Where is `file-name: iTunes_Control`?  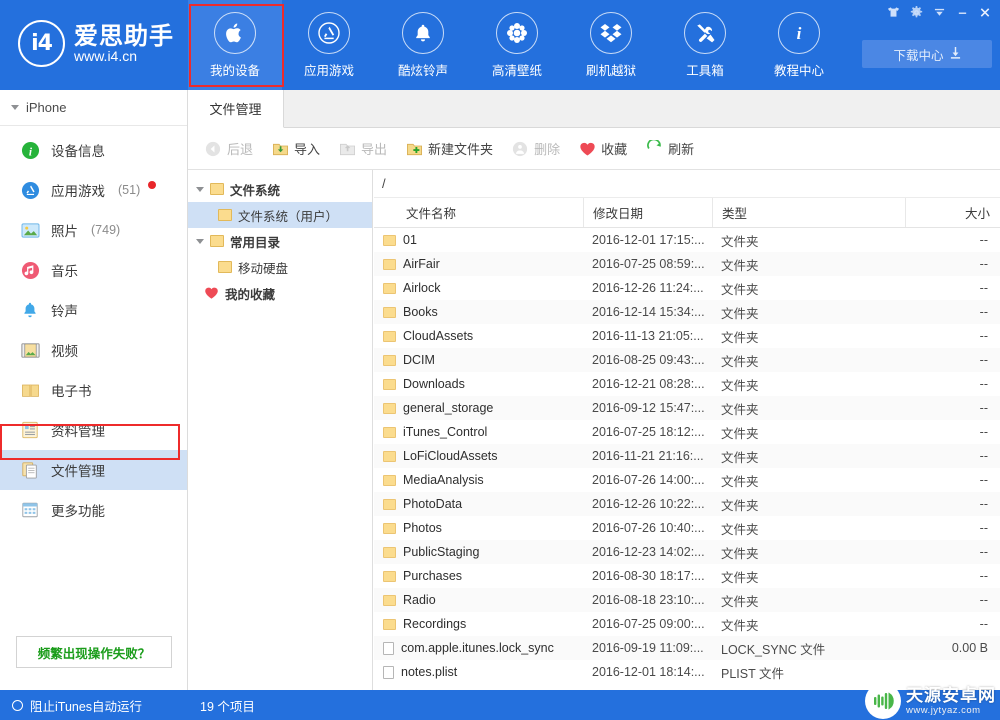 file-name: iTunes_Control is located at coordinates (445, 432).